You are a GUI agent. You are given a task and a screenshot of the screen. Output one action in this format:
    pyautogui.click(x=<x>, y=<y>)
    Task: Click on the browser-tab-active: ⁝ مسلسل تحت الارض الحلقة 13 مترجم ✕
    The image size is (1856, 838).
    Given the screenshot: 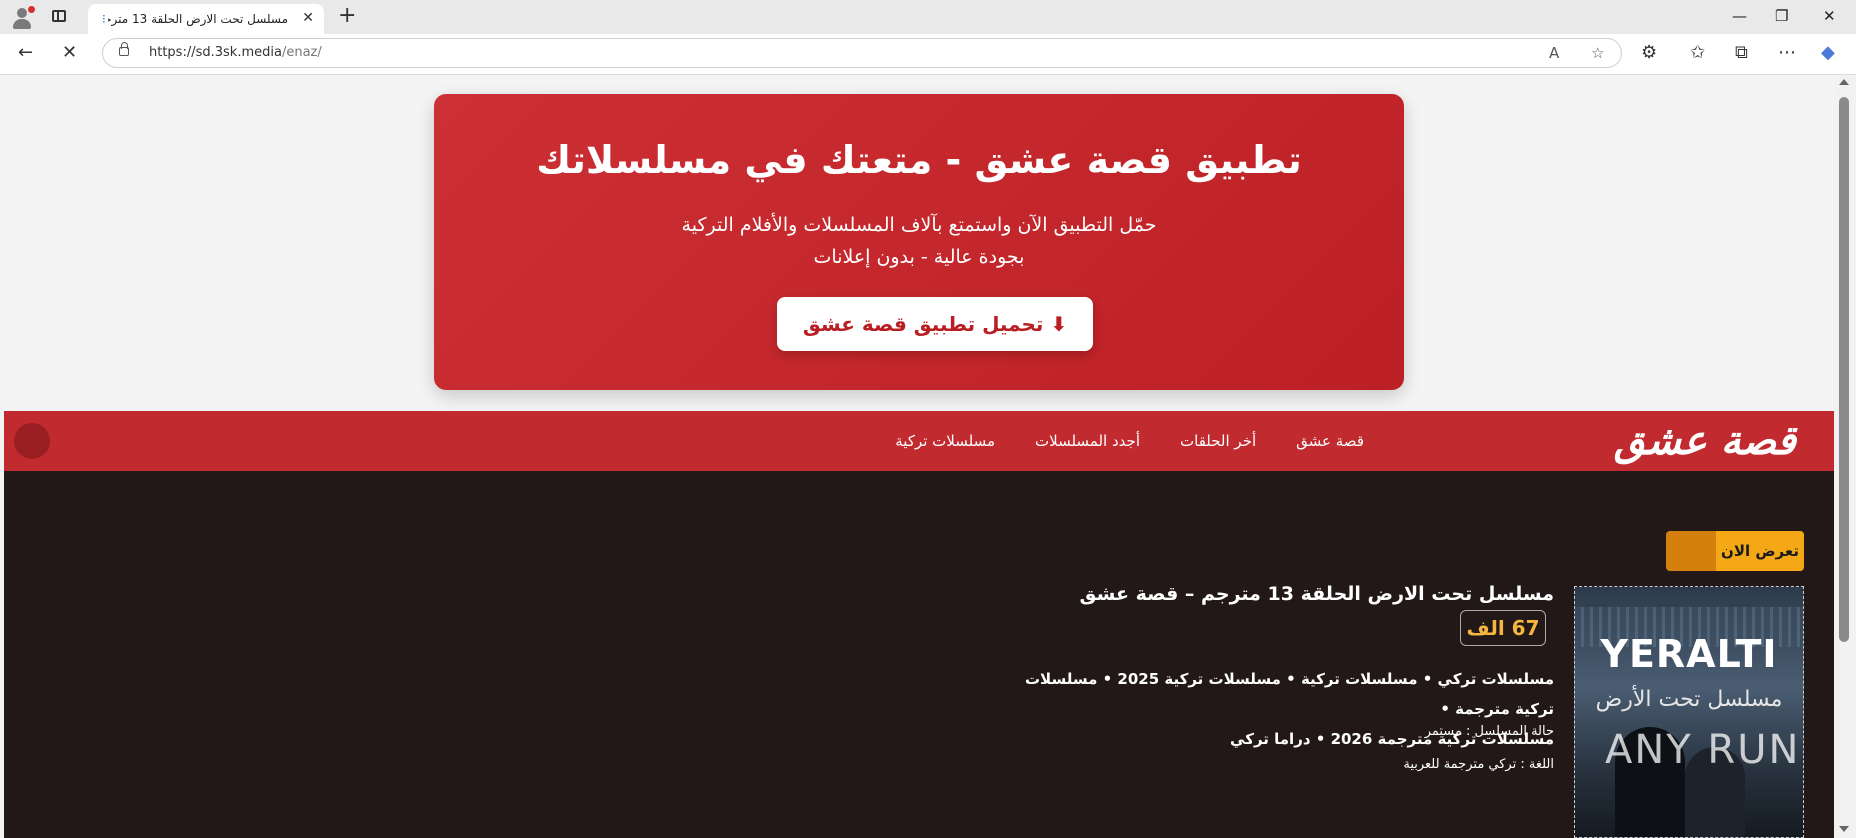 What is the action you would take?
    pyautogui.click(x=206, y=19)
    